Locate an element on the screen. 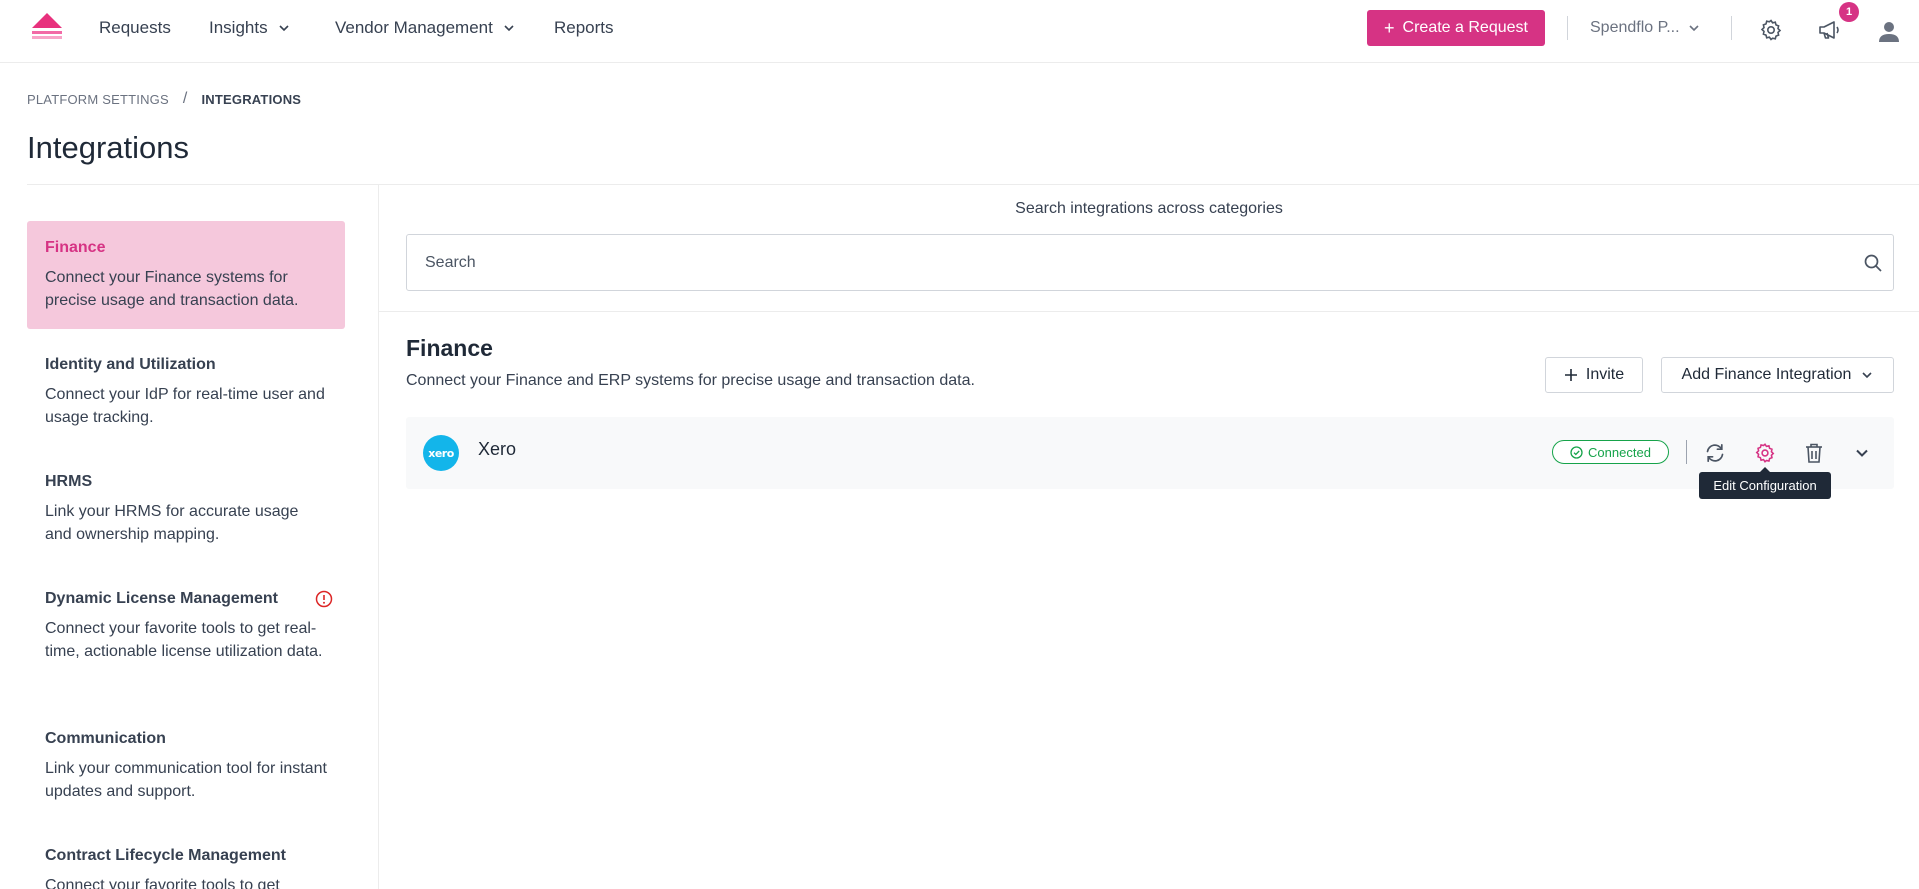  nav-vendor-management: Vendor Management is located at coordinates (425, 28).